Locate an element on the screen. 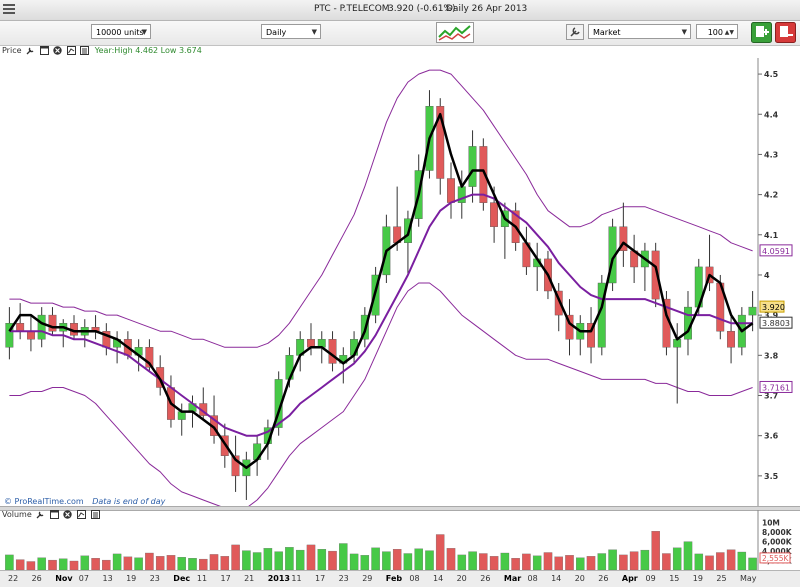  x-tick-label: 19 is located at coordinates (131, 578).